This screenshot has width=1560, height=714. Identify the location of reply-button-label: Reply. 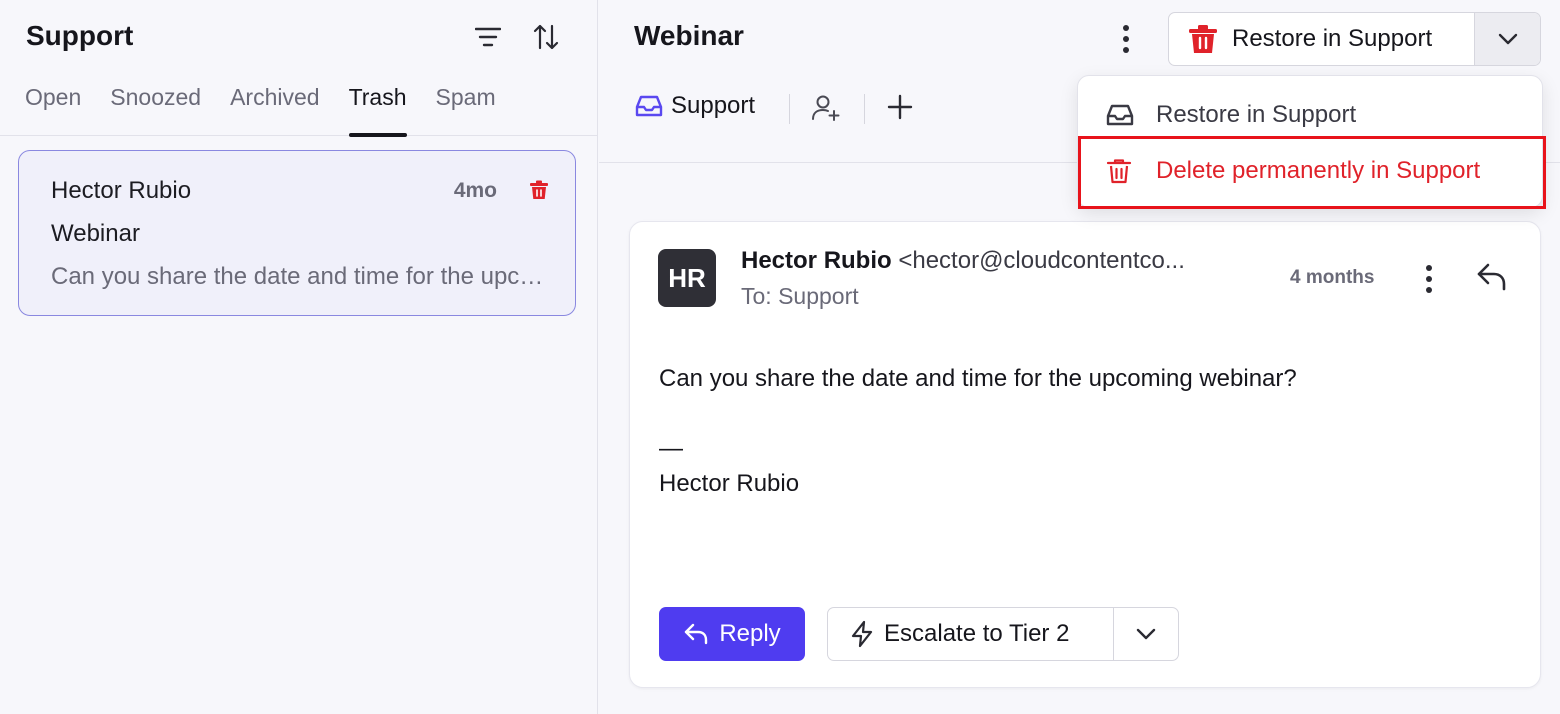
(750, 633).